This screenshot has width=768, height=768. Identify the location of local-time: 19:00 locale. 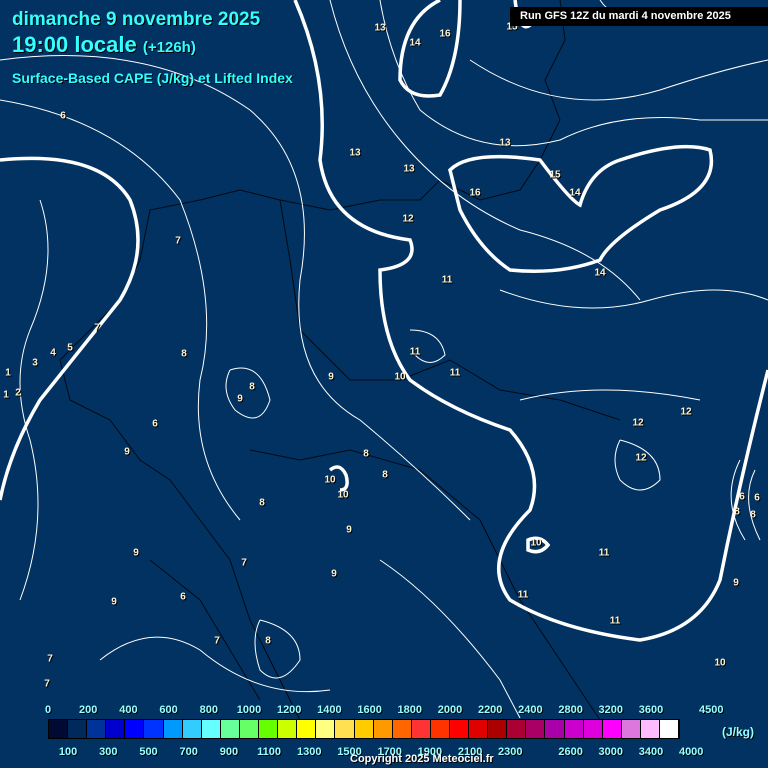
(74, 44).